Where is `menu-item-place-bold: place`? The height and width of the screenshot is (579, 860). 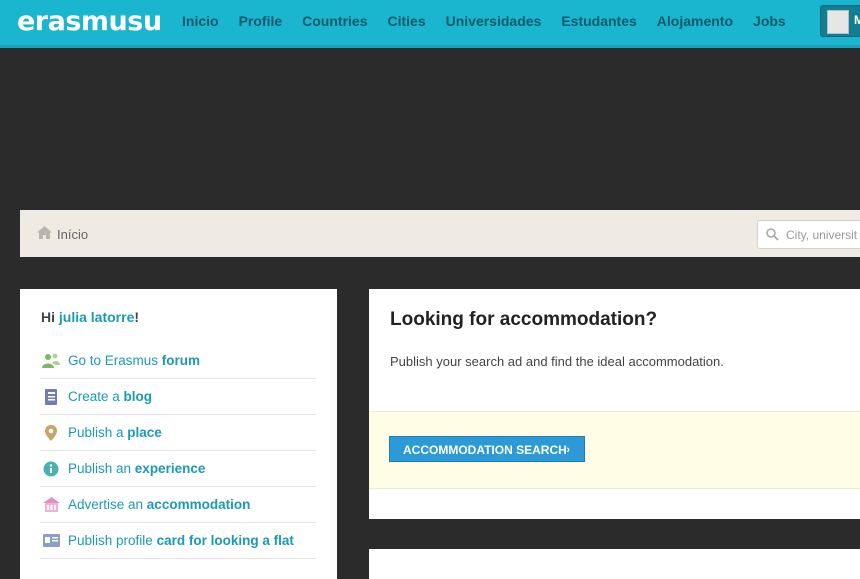 menu-item-place-bold: place is located at coordinates (144, 432).